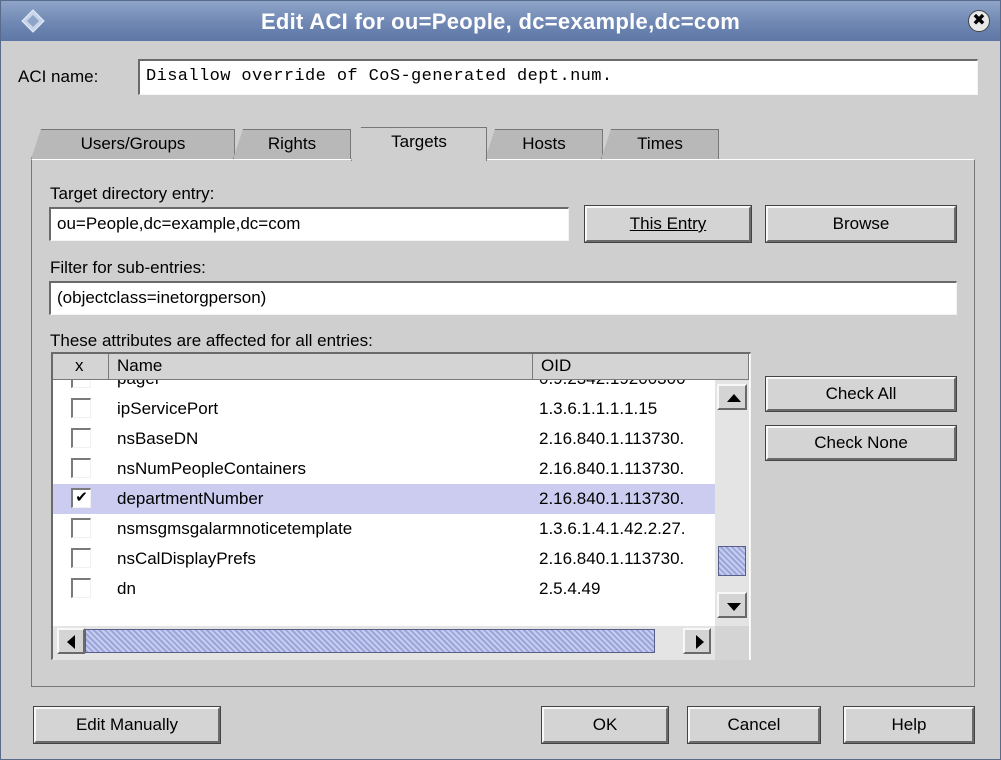 Image resolution: width=1001 pixels, height=760 pixels. What do you see at coordinates (158, 438) in the screenshot?
I see `row-name: nsBaseDN` at bounding box center [158, 438].